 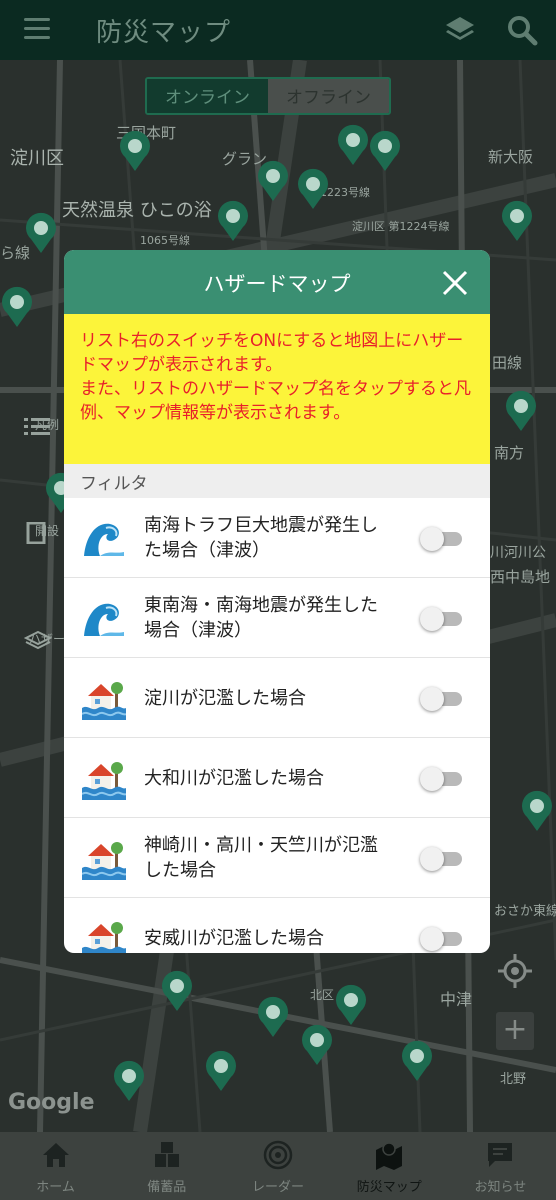 I want to click on map-label-onsen: 天然温泉 ひこの浴, so click(x=137, y=210).